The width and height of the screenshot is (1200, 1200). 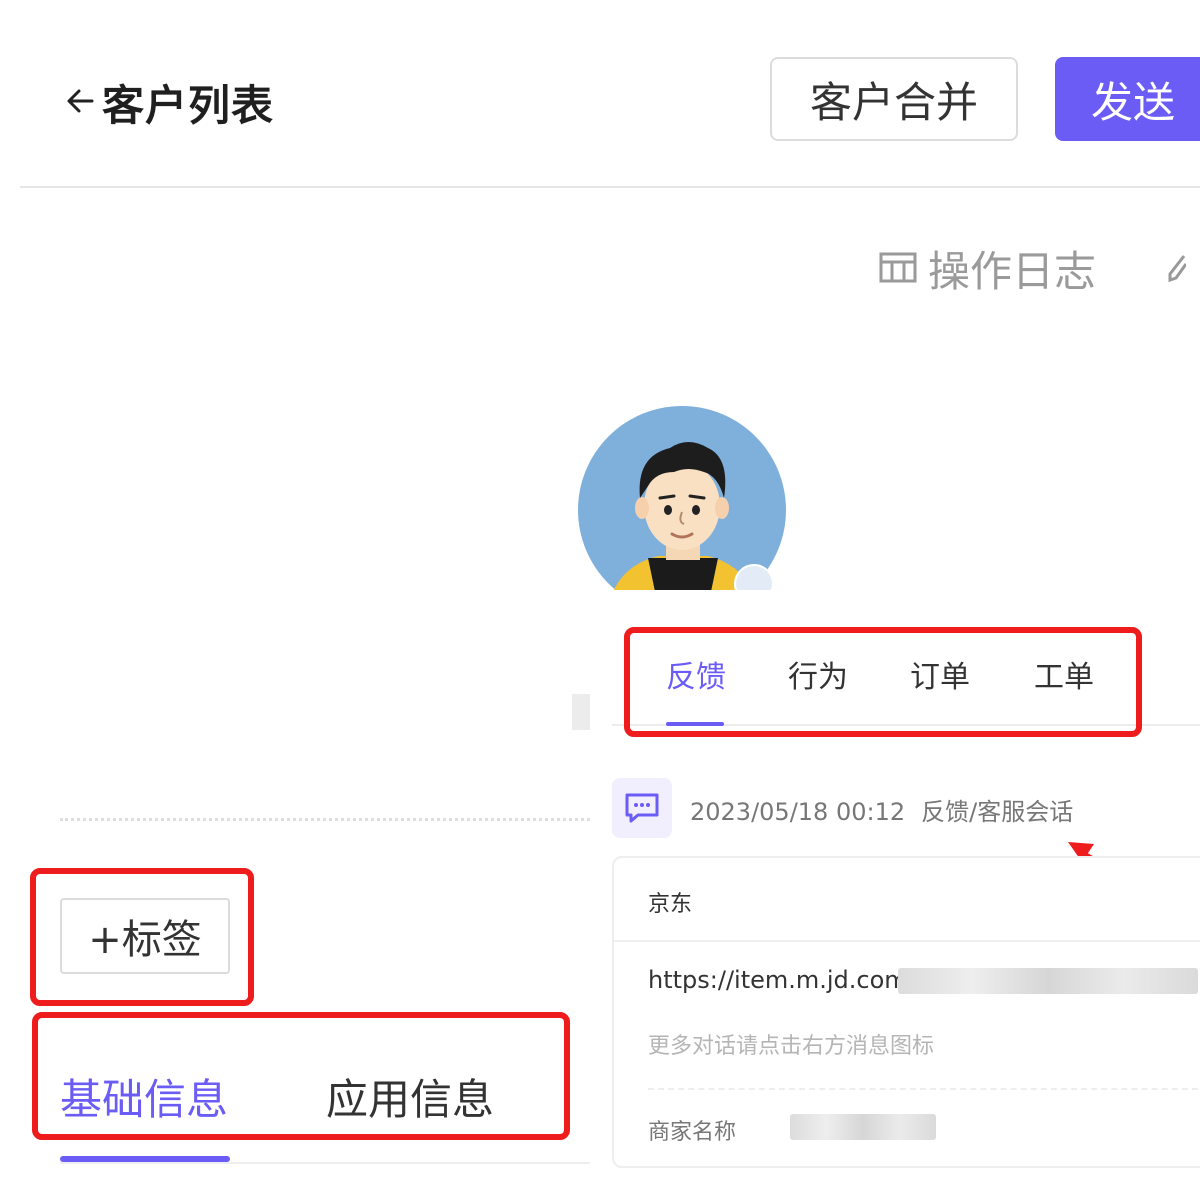 I want to click on cartoon-man-avatar, so click(x=682, y=498).